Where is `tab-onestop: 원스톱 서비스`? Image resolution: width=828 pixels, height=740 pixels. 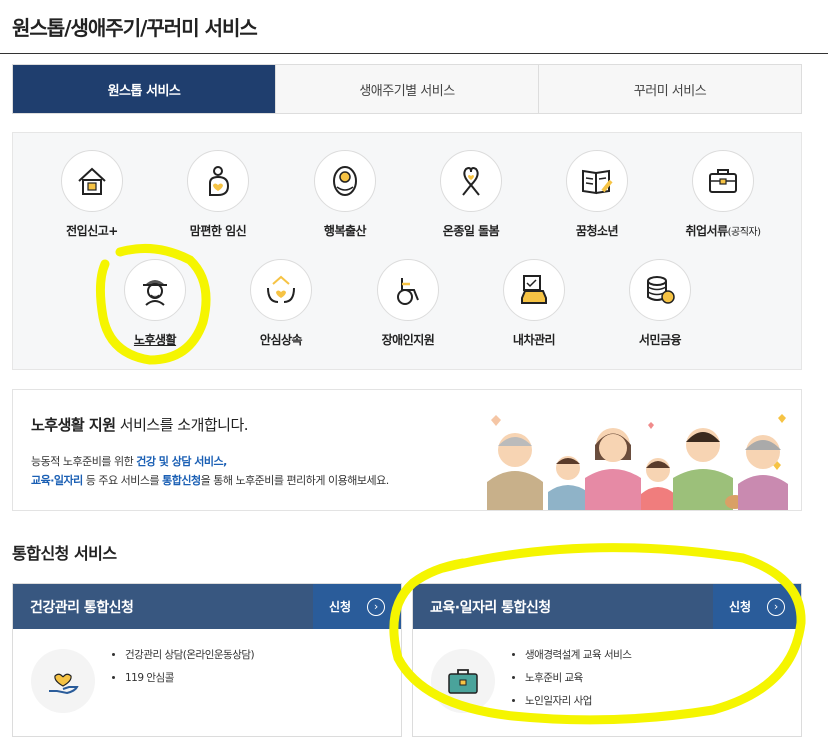 tab-onestop: 원스톱 서비스 is located at coordinates (144, 89).